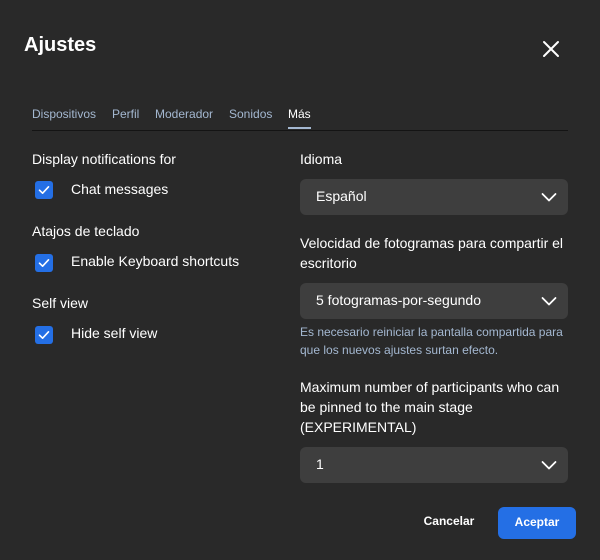 This screenshot has width=600, height=560. I want to click on tab-mas: Más, so click(299, 114).